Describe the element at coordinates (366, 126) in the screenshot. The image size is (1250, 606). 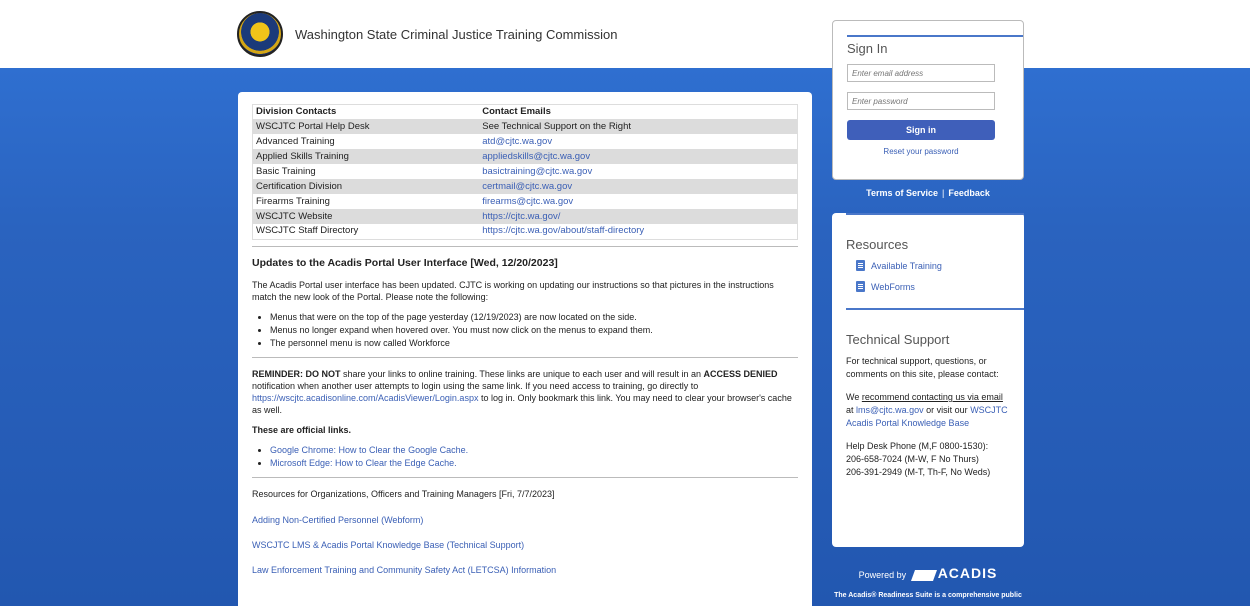
I see `division-cell: WSCJTC Portal Help Desk` at that location.